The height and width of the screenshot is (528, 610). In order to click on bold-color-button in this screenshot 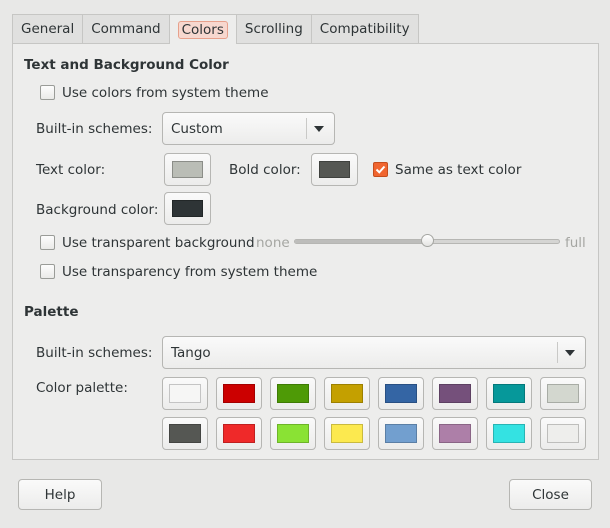, I will do `click(334, 169)`.